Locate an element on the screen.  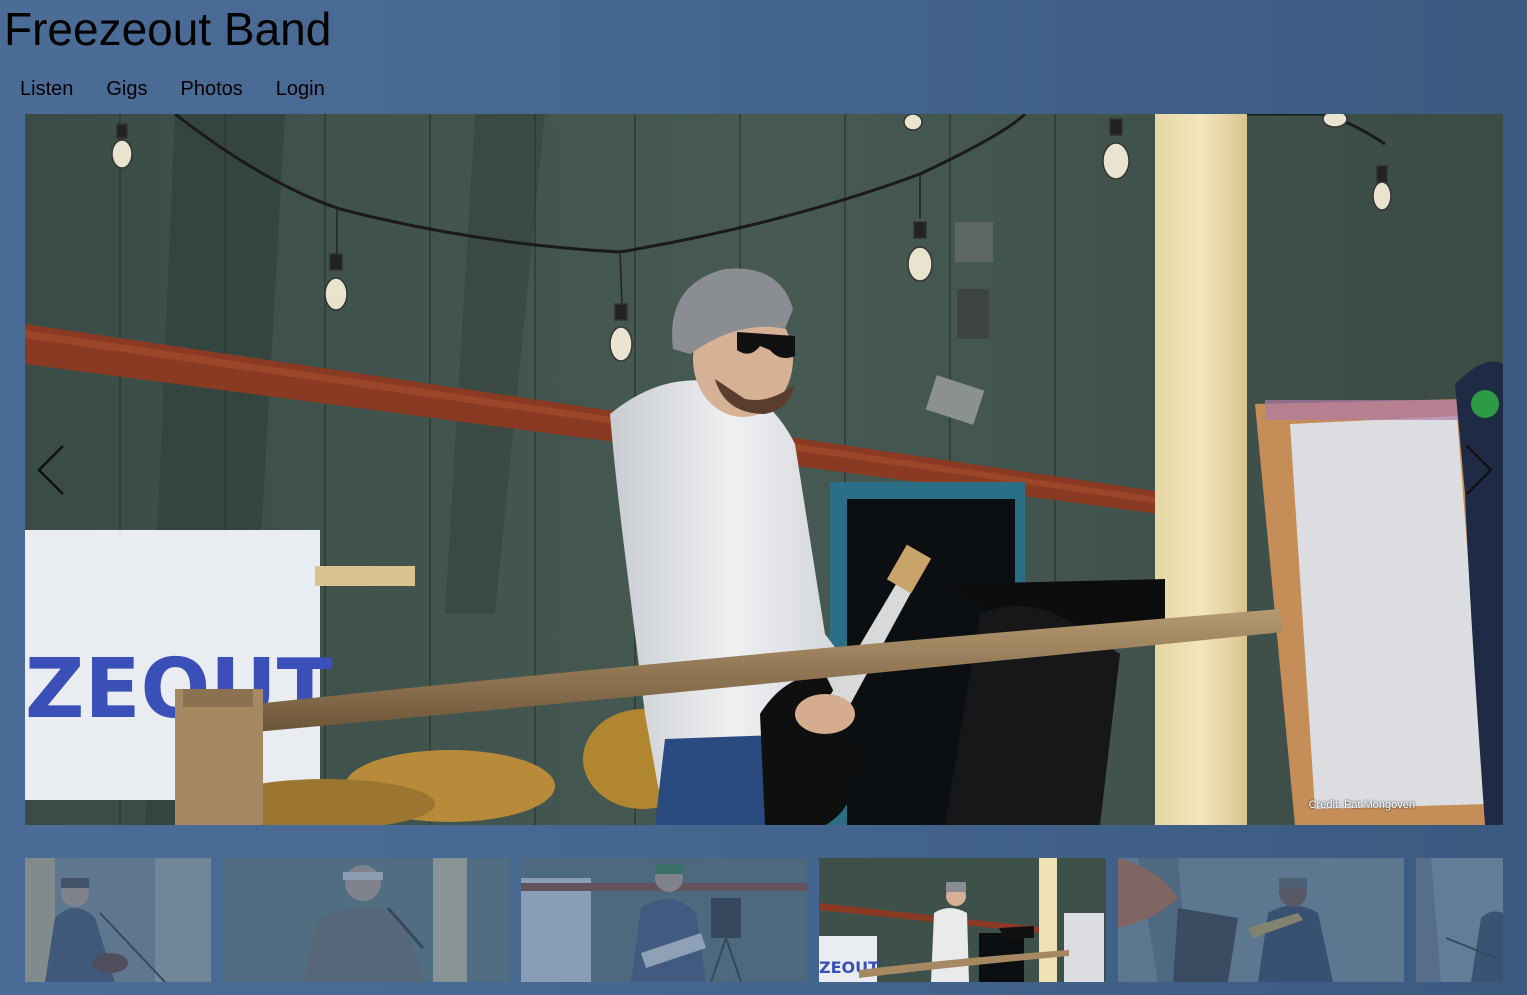
thumbnail-strip: ZEOUT is located at coordinates (764, 920).